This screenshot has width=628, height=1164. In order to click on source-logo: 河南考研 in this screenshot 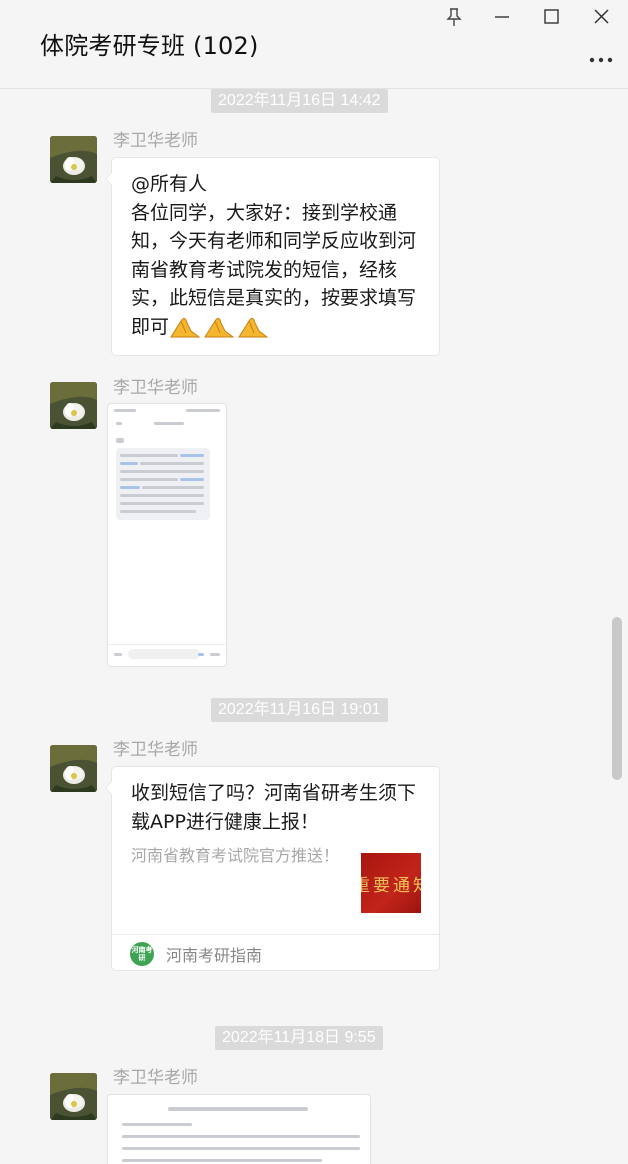, I will do `click(142, 954)`.